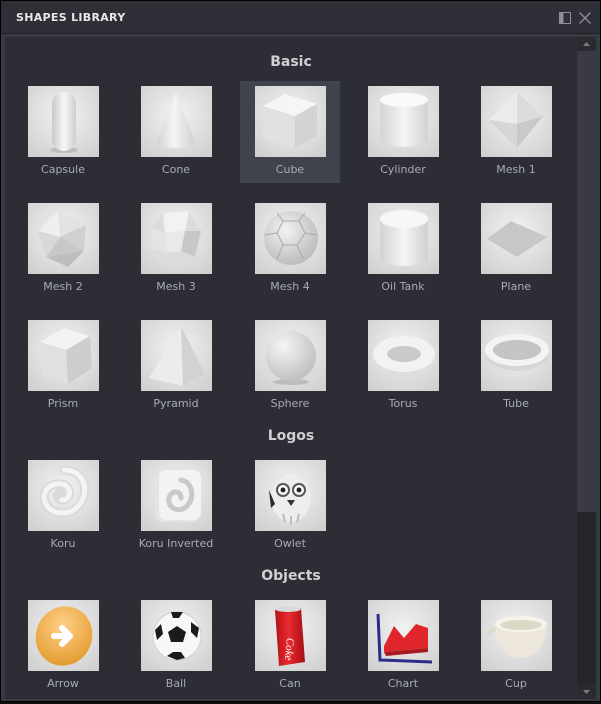 This screenshot has width=601, height=704. What do you see at coordinates (516, 286) in the screenshot?
I see `shape-label: Plane` at bounding box center [516, 286].